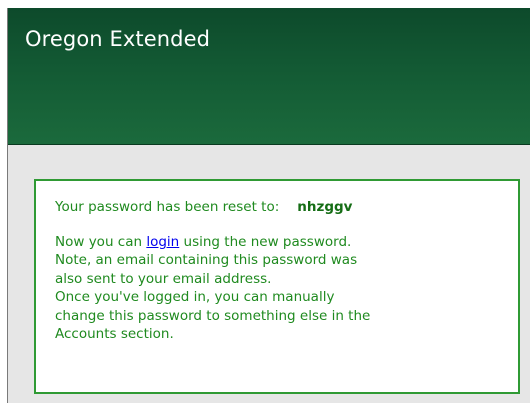  What do you see at coordinates (167, 207) in the screenshot?
I see `reset-label: Your password has been reset to:` at bounding box center [167, 207].